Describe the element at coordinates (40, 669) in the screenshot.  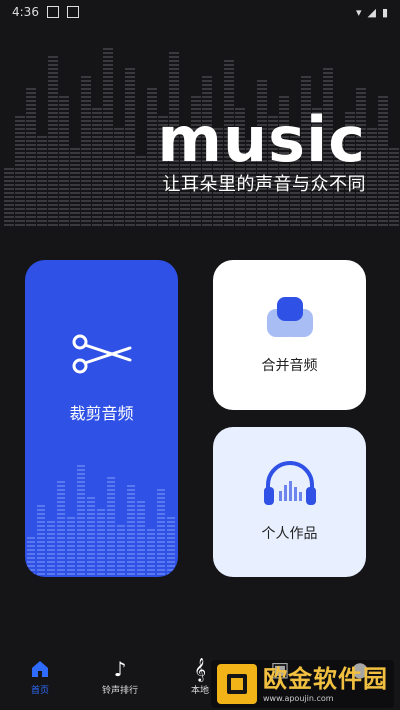
I see `home-icon` at that location.